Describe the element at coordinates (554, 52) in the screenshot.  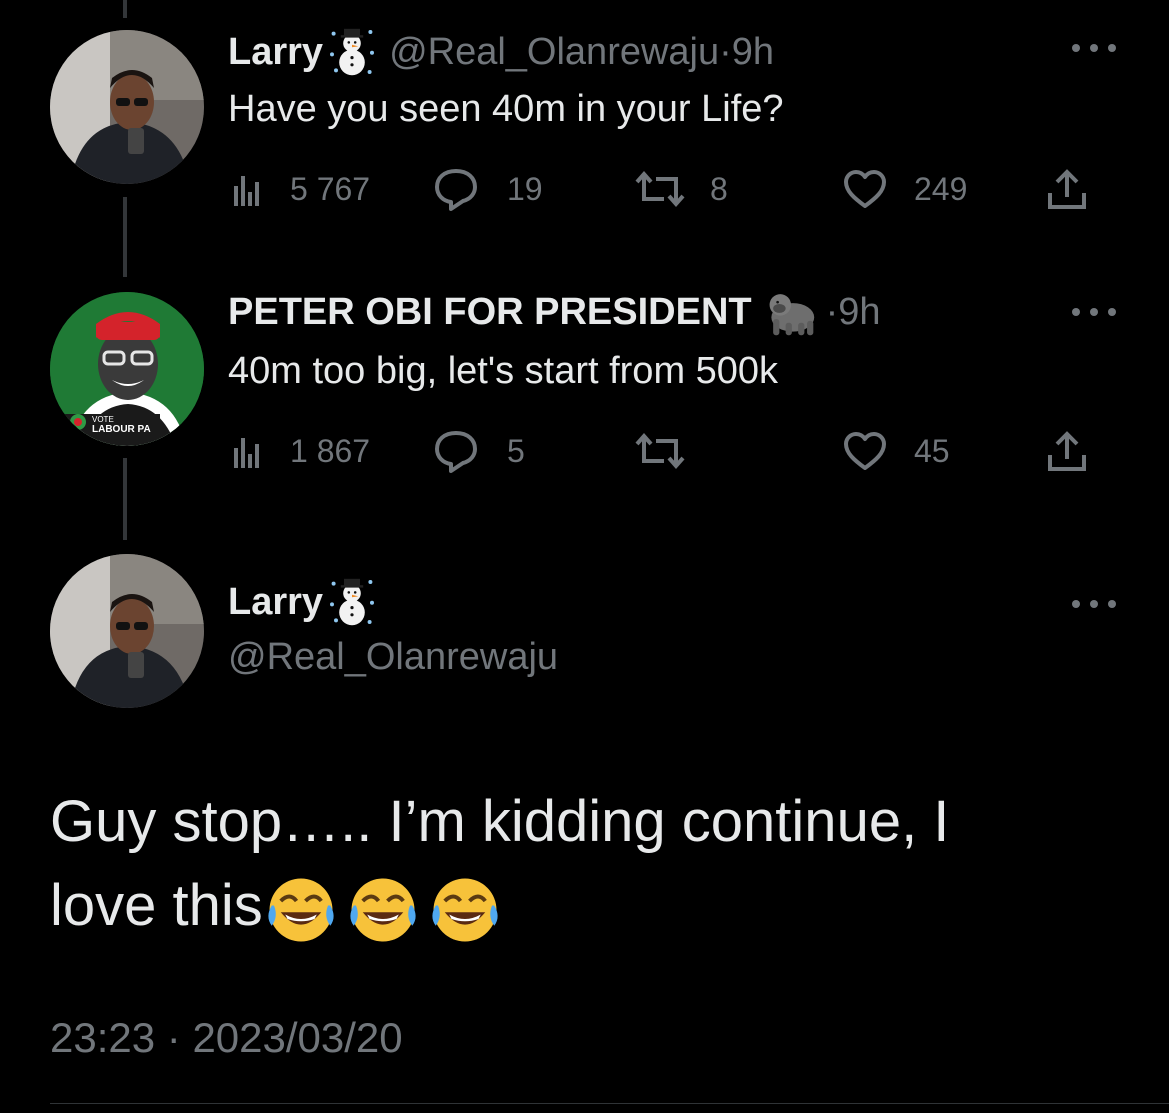
I see `tweet-1-author-handle: @Real_Olanrewaju` at that location.